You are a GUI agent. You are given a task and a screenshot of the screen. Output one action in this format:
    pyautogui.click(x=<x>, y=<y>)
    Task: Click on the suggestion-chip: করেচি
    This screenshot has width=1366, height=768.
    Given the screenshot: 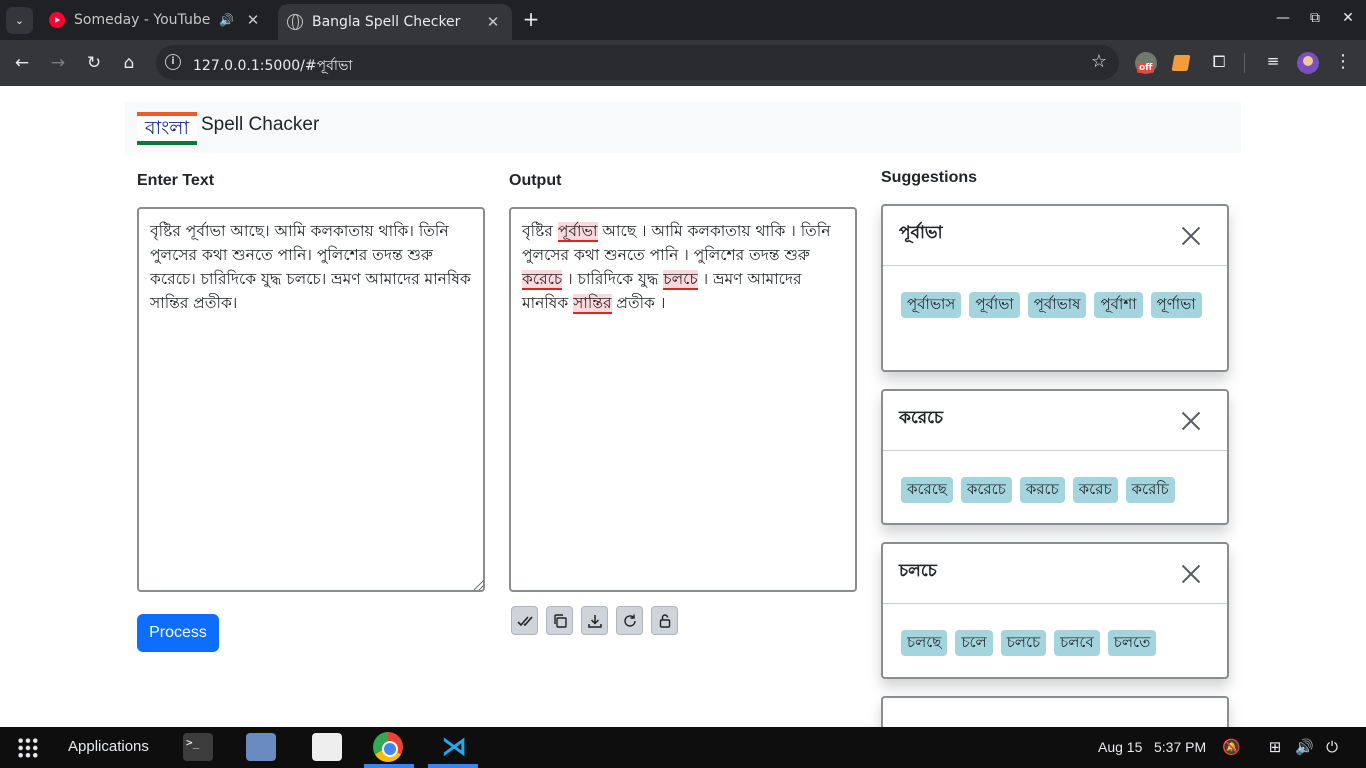 What is the action you would take?
    pyautogui.click(x=1150, y=490)
    